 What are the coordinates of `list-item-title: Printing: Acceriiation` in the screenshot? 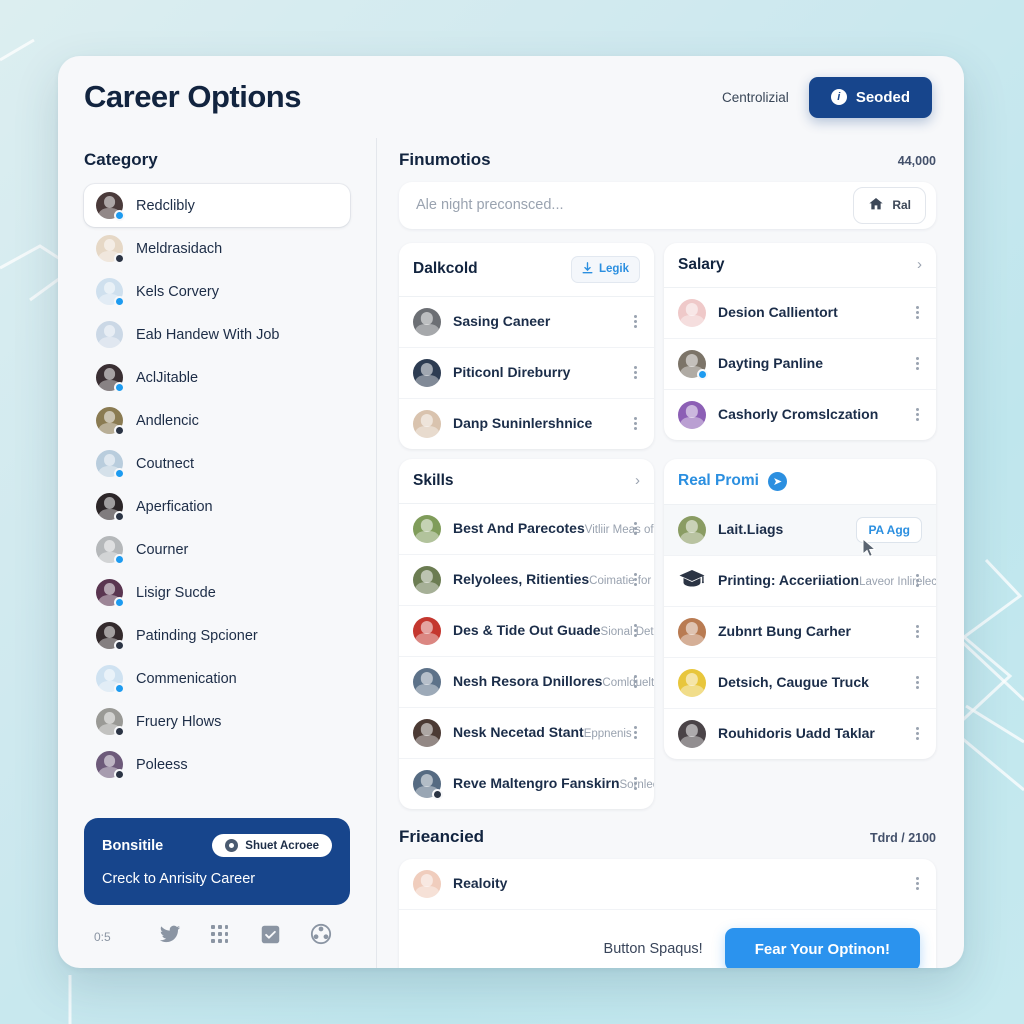 It's located at (789, 579).